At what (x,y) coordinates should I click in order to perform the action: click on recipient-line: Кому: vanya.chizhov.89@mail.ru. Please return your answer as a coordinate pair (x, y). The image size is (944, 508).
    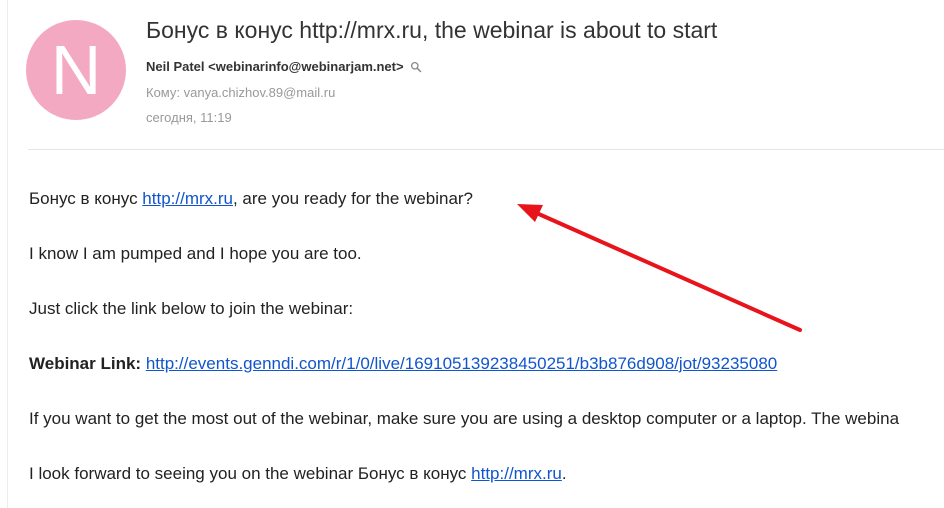
    Looking at the image, I should click on (241, 92).